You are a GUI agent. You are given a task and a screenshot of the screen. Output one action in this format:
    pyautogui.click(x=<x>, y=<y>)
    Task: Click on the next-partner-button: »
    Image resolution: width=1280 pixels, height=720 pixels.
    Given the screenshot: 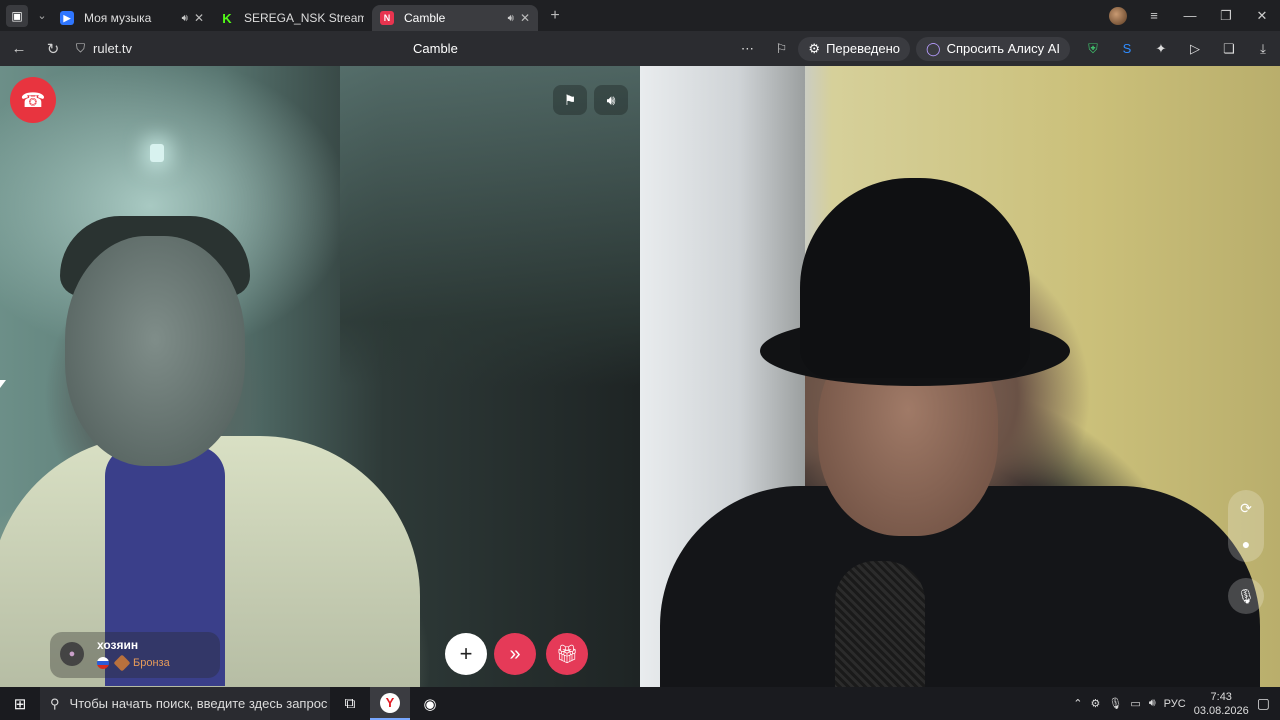 What is the action you would take?
    pyautogui.click(x=515, y=654)
    